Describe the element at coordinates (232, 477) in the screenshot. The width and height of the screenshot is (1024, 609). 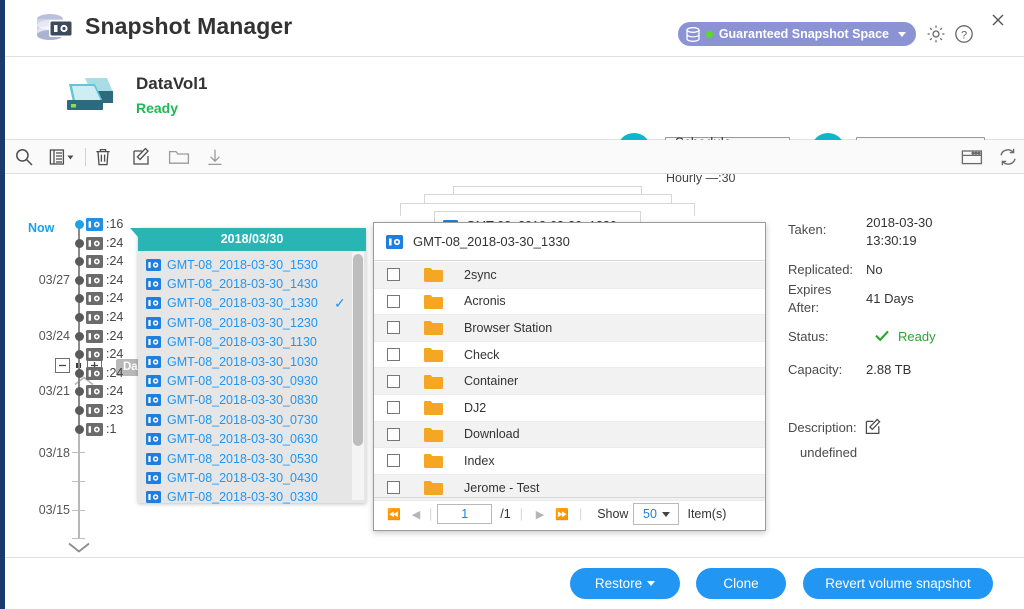
I see `snapshot-list-item: GMT-08_2018-03-30_0430` at that location.